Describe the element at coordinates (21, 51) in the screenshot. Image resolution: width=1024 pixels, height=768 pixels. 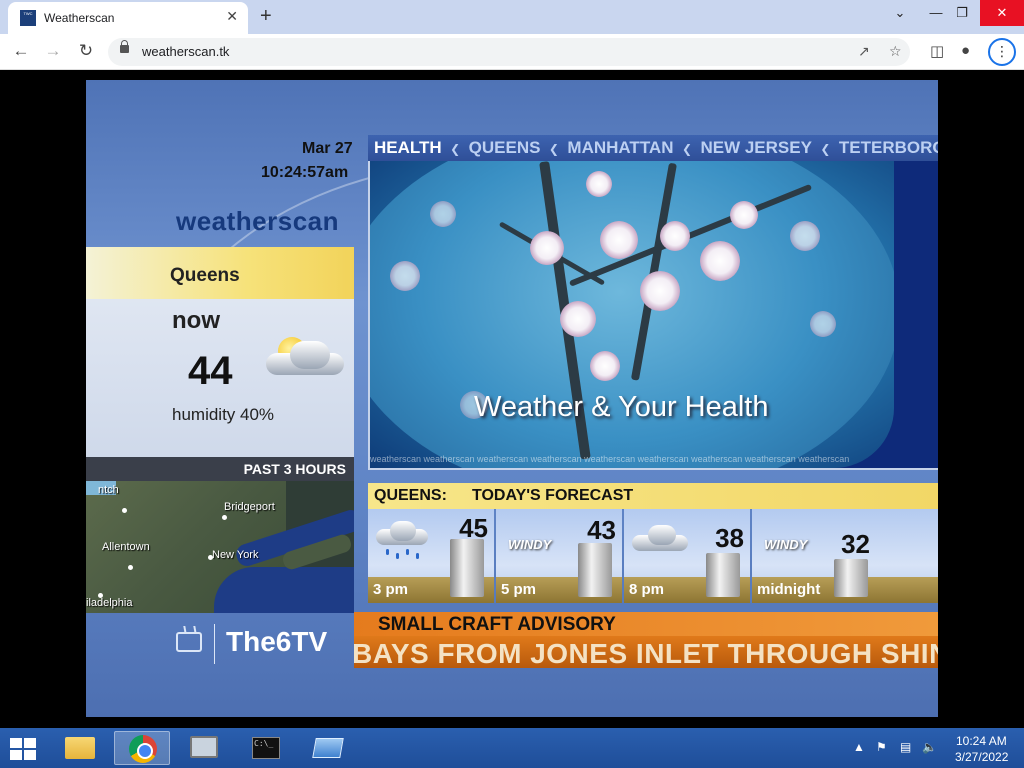
I see `back-arrow-icon: ←` at that location.